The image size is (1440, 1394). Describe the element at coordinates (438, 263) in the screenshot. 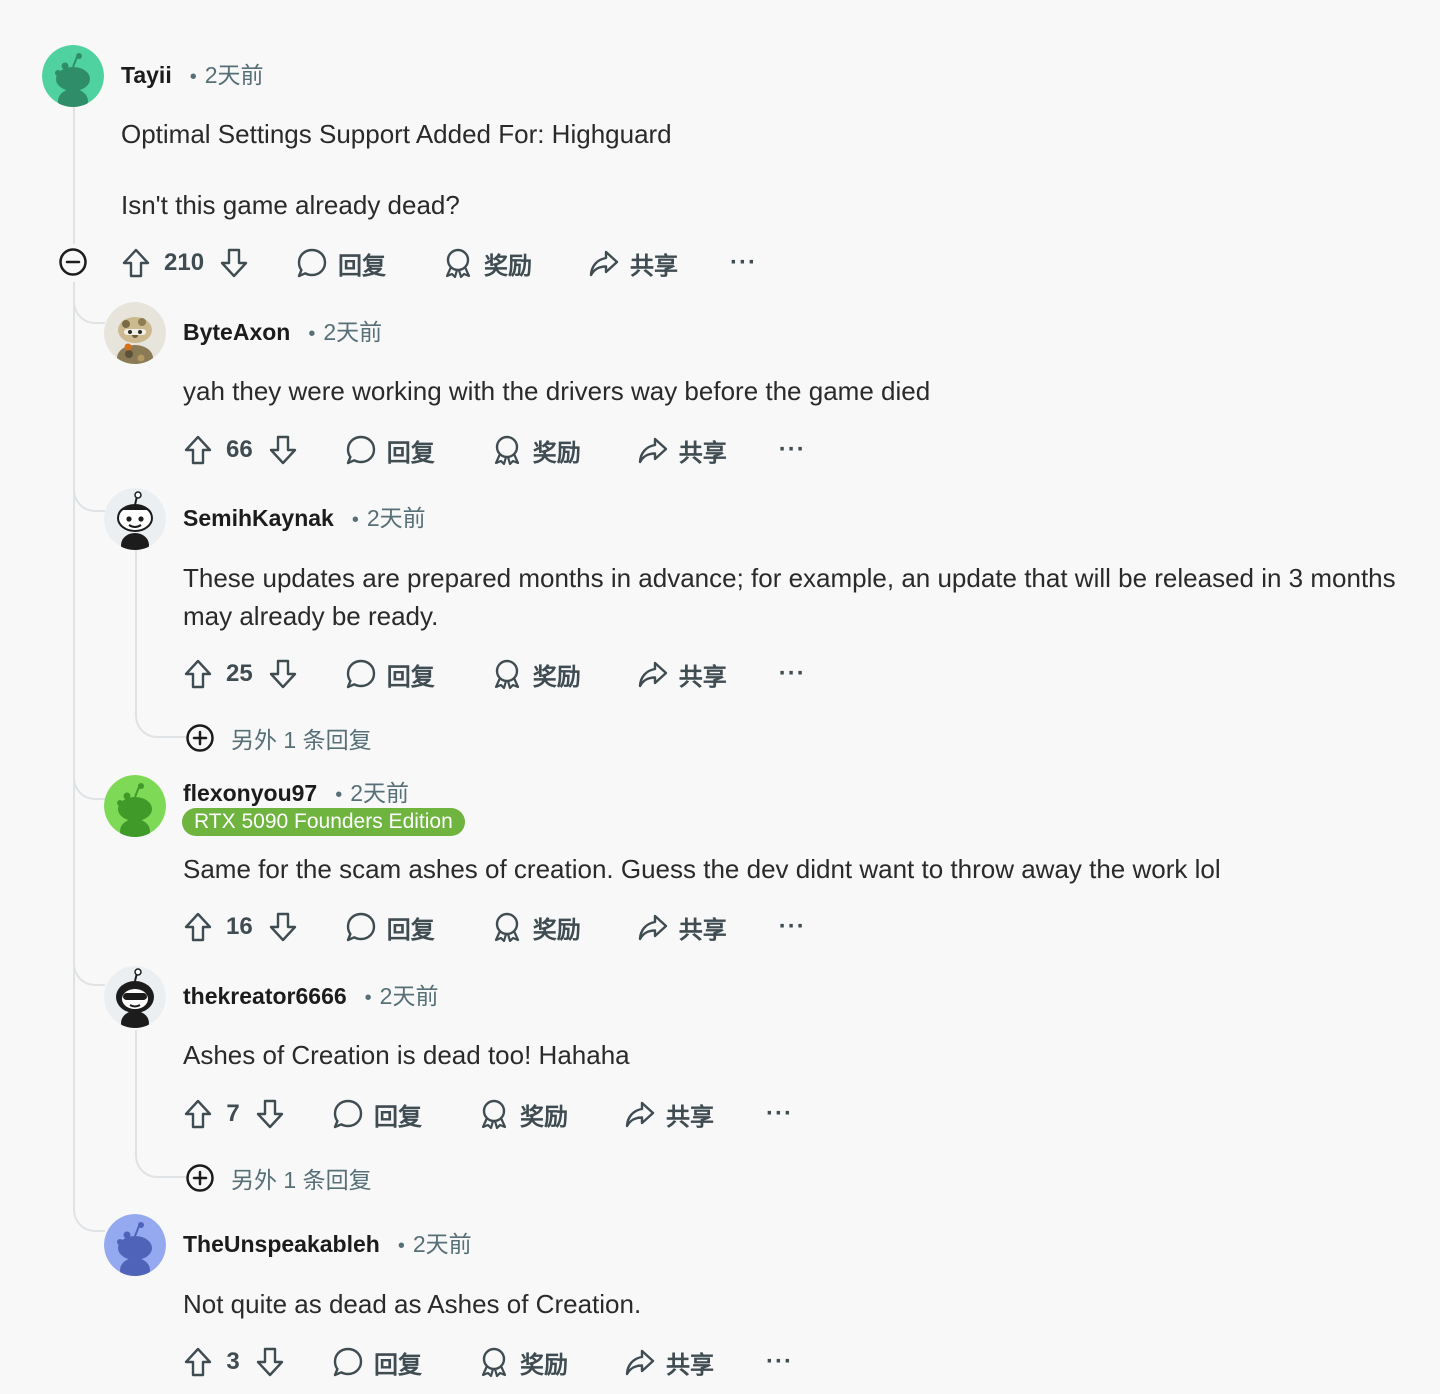

I see `comment-actions: 210 回复 奖励 共享 ···` at that location.